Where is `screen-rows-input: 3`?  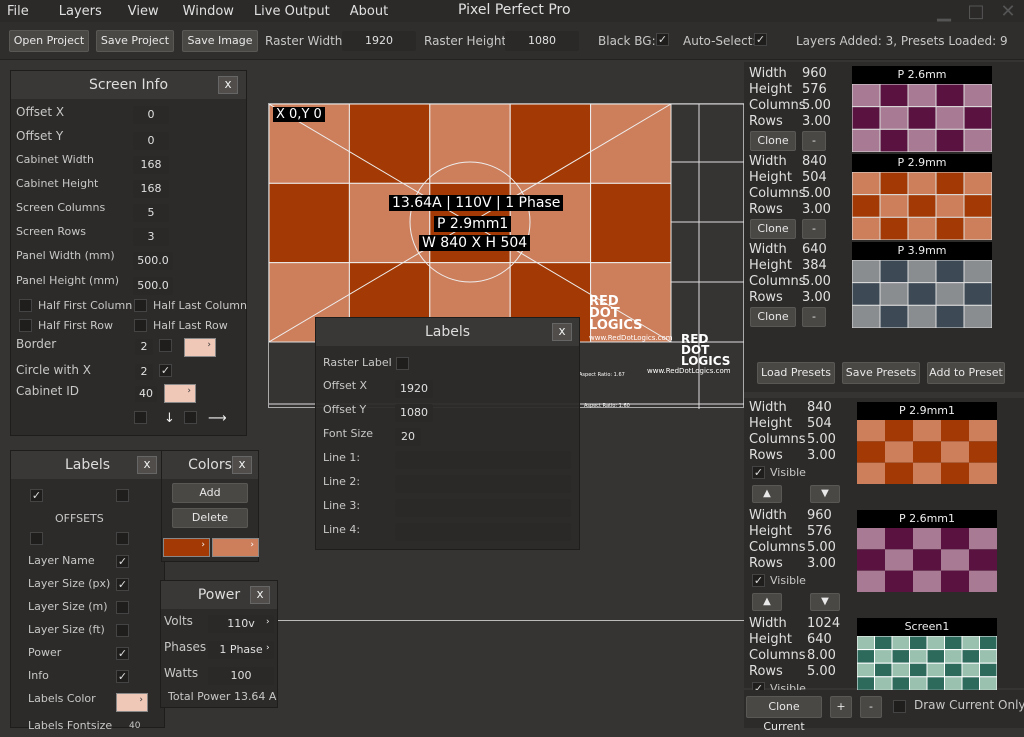
screen-rows-input: 3 is located at coordinates (151, 237).